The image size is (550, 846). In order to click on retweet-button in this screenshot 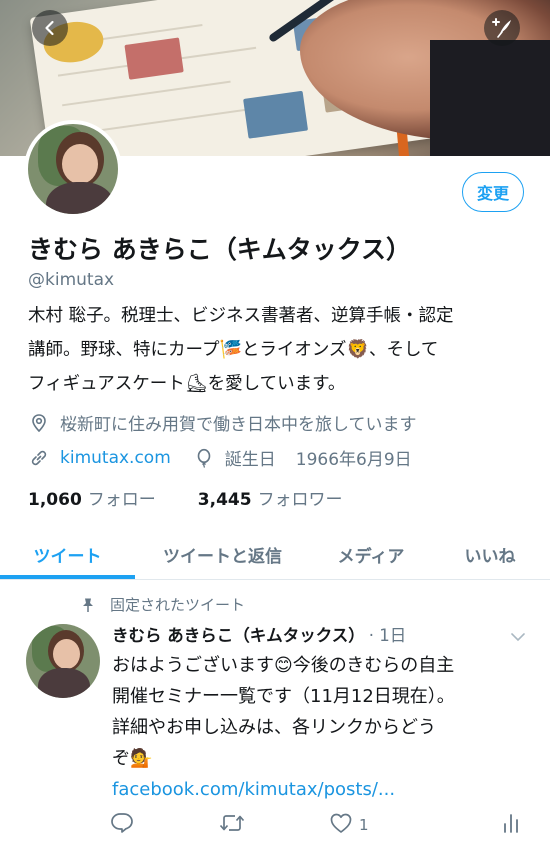, I will do `click(232, 825)`.